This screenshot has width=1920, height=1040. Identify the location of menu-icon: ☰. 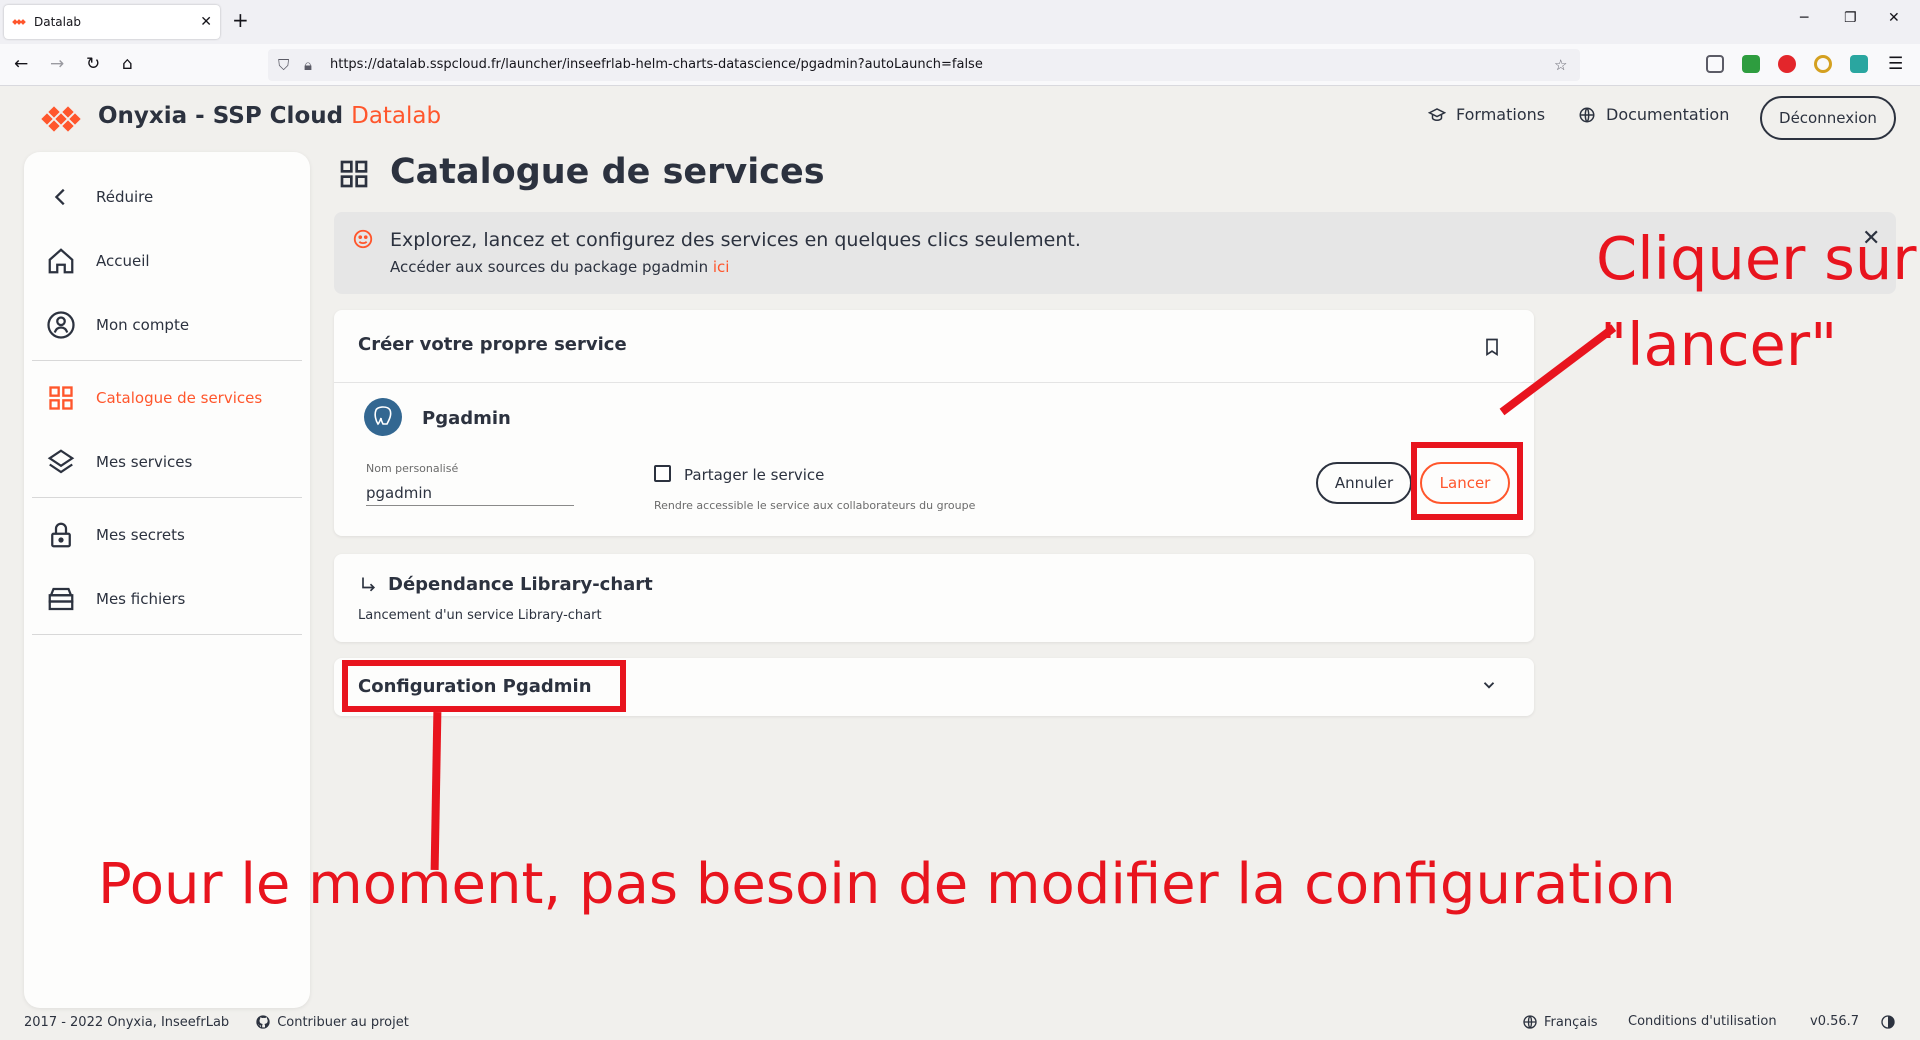
(1895, 64).